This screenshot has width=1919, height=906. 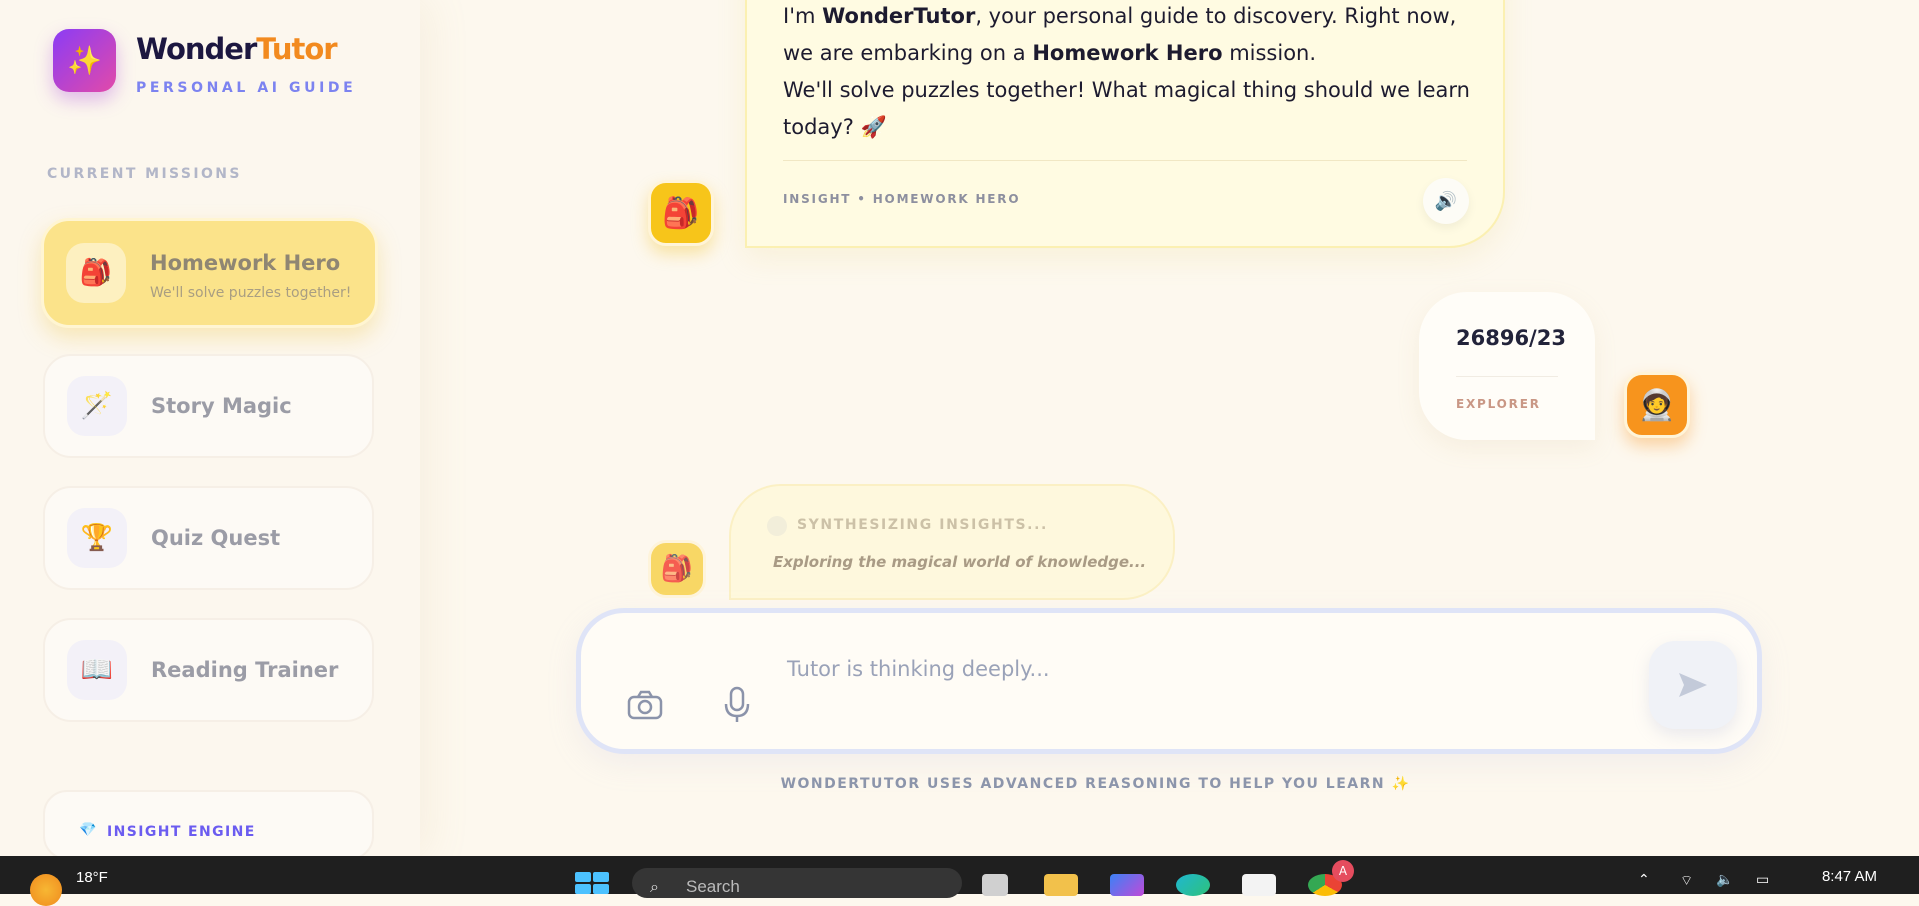 I want to click on send-icon, so click(x=1693, y=685).